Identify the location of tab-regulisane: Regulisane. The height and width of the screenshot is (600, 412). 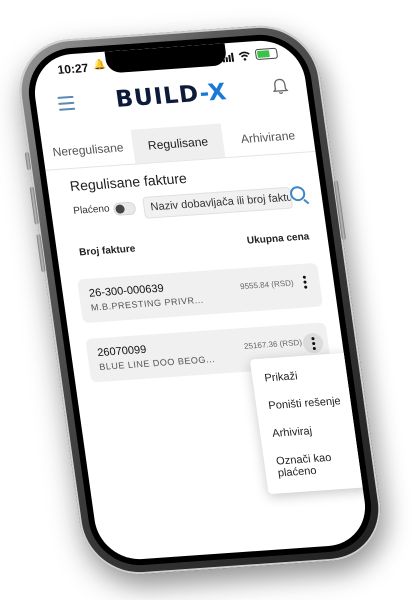
(178, 143).